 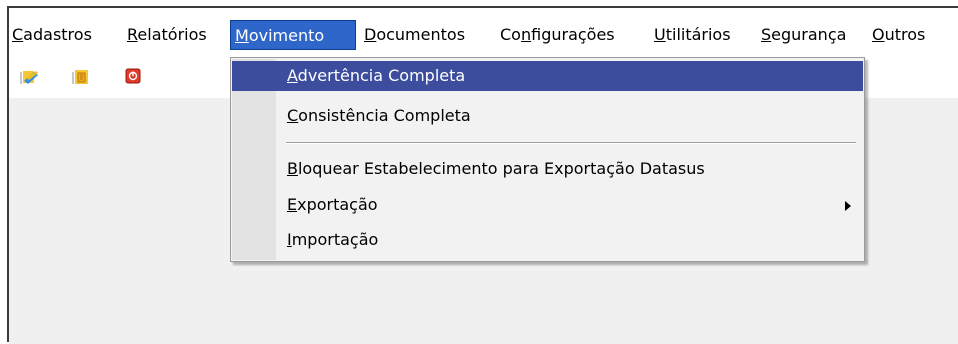 What do you see at coordinates (133, 77) in the screenshot?
I see `power-icon` at bounding box center [133, 77].